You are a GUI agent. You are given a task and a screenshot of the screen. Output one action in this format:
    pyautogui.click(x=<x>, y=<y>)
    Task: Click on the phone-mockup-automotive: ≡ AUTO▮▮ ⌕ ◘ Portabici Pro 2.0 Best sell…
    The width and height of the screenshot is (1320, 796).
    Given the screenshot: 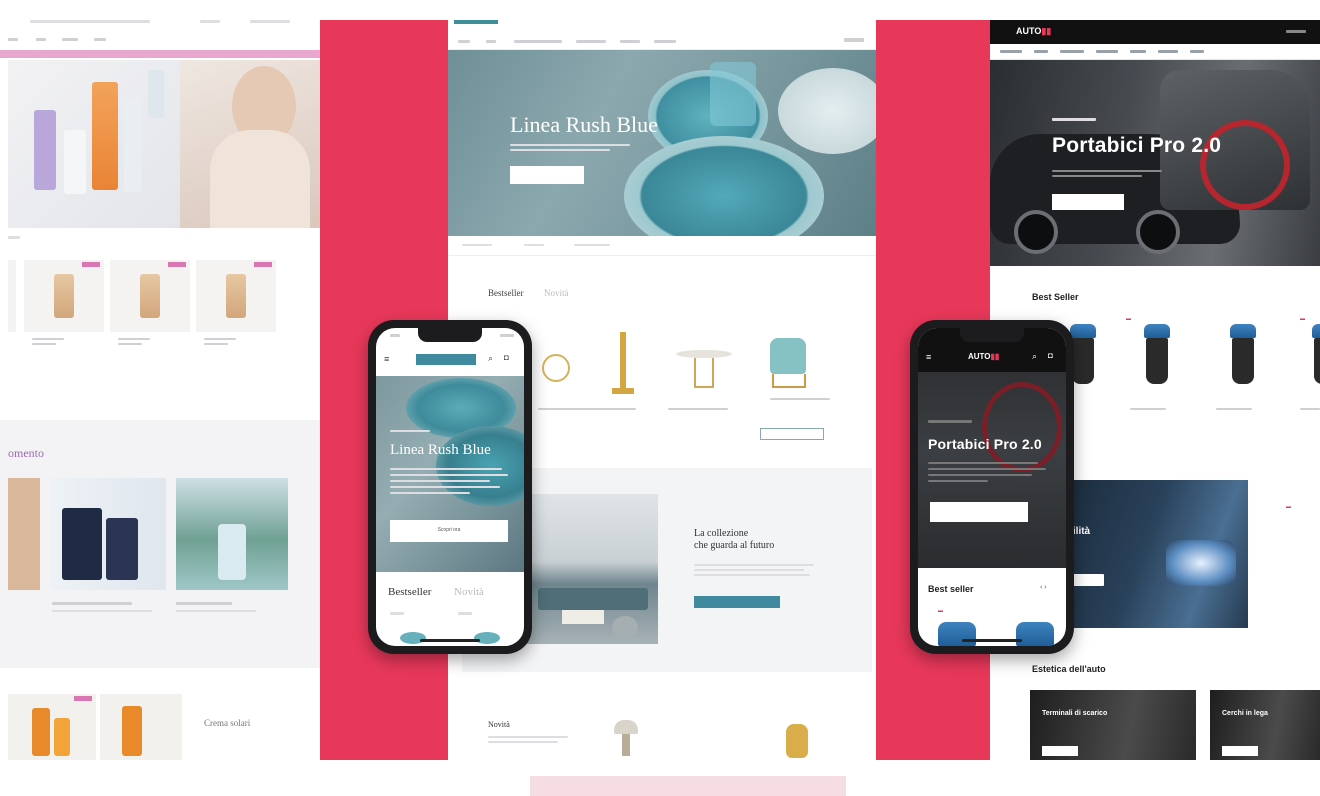 What is the action you would take?
    pyautogui.click(x=992, y=487)
    